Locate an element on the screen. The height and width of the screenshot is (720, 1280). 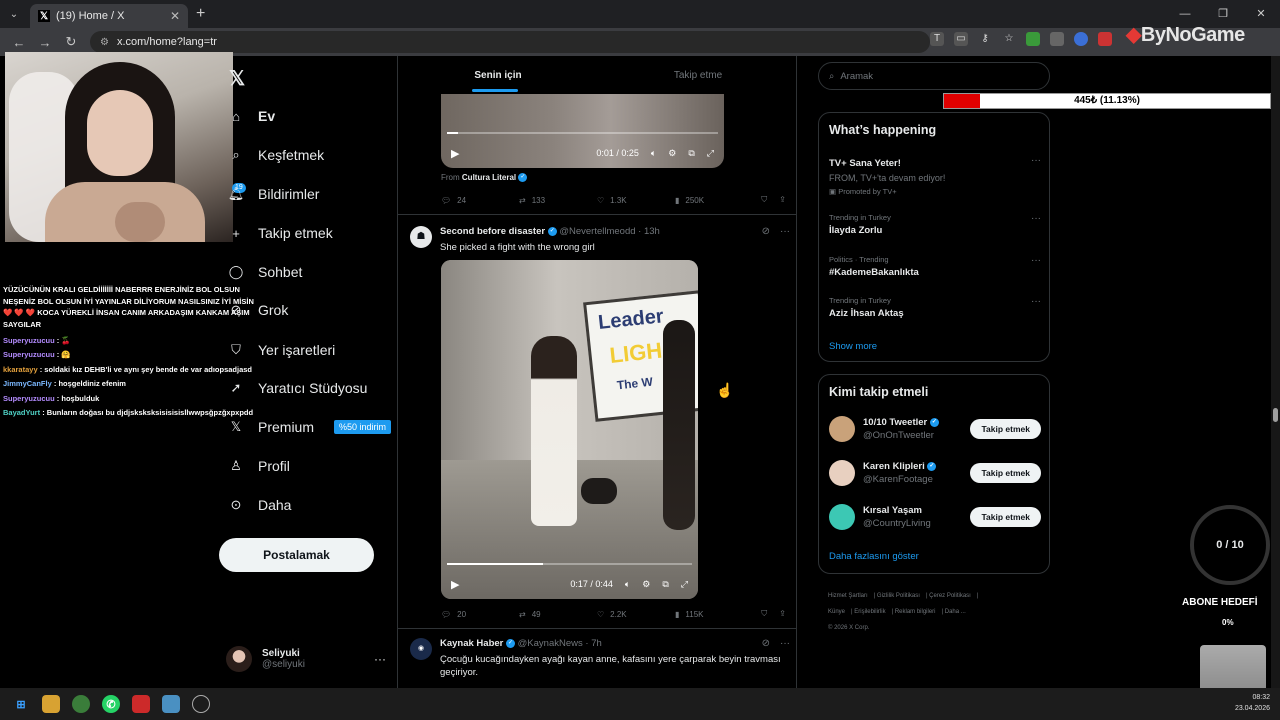
avatar: ◉ is located at coordinates (421, 649).